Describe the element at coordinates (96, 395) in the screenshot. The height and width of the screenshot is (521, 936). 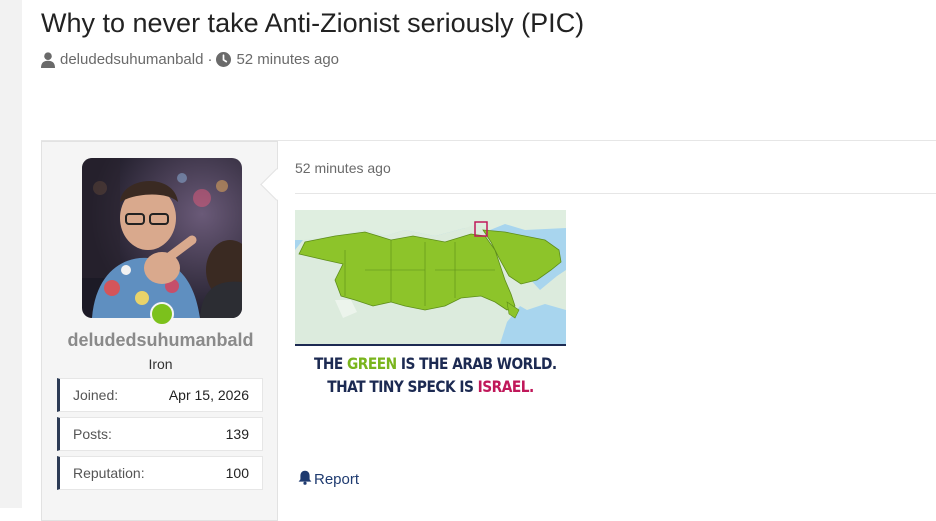
I see `stat-label: Joined:` at that location.